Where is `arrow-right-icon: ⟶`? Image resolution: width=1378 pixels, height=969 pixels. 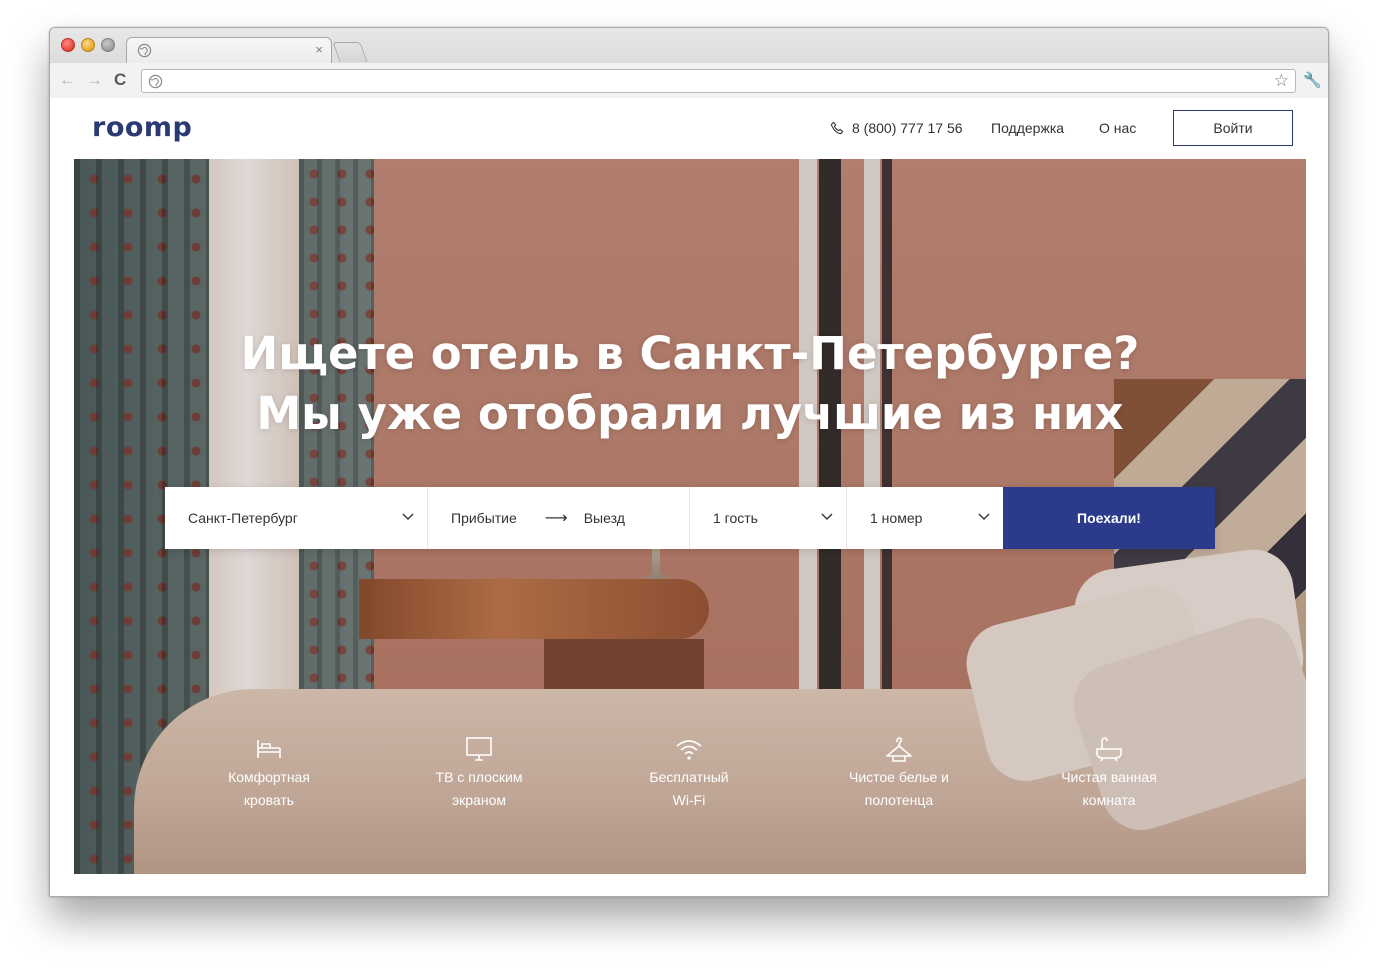 arrow-right-icon: ⟶ is located at coordinates (556, 518).